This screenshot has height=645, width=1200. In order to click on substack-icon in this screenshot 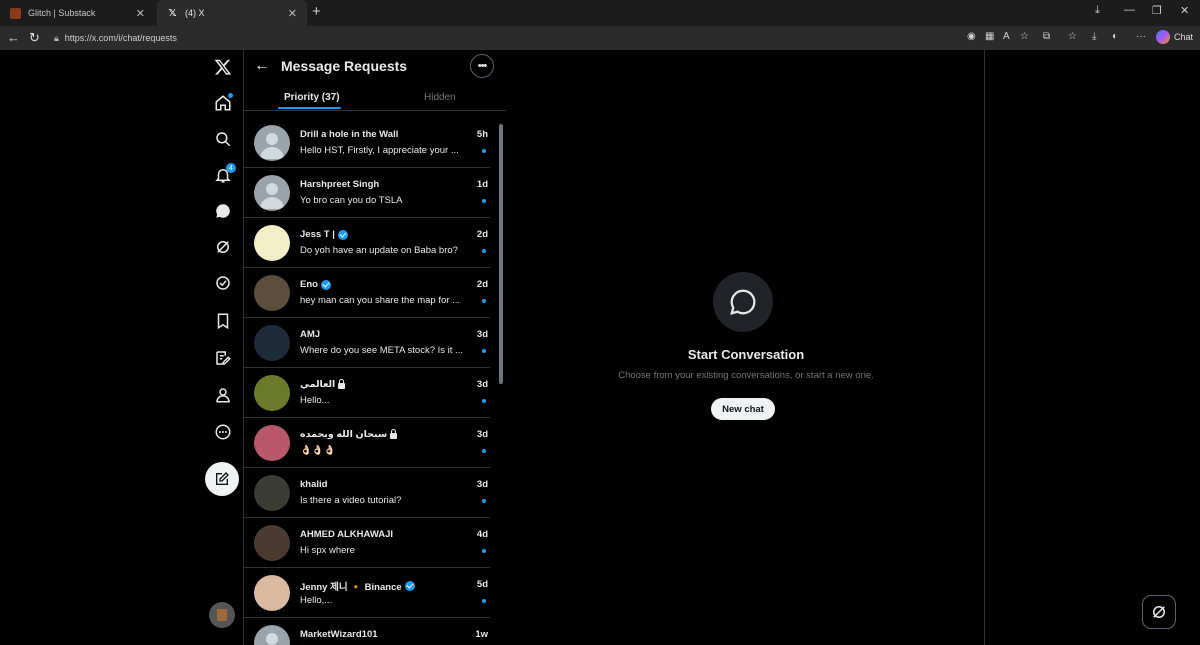, I will do `click(15, 13)`.